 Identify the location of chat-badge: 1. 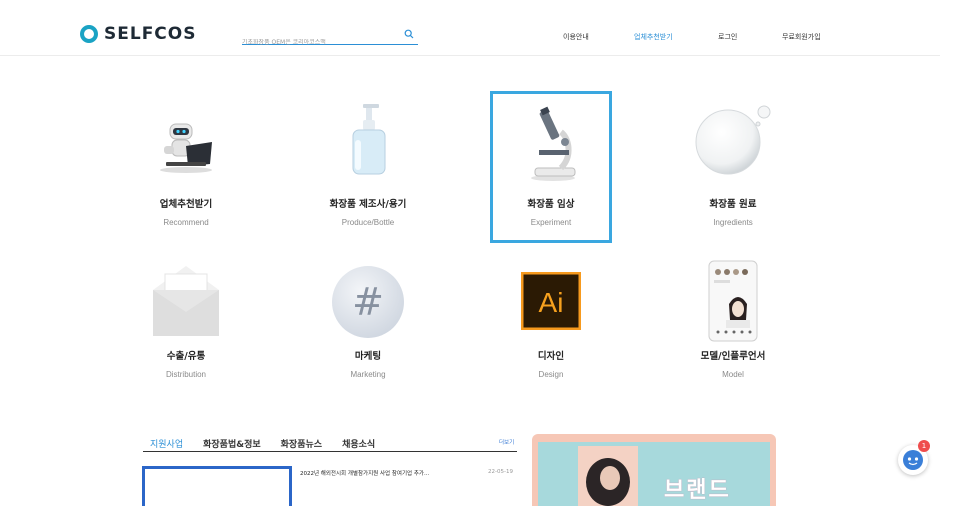
(924, 446).